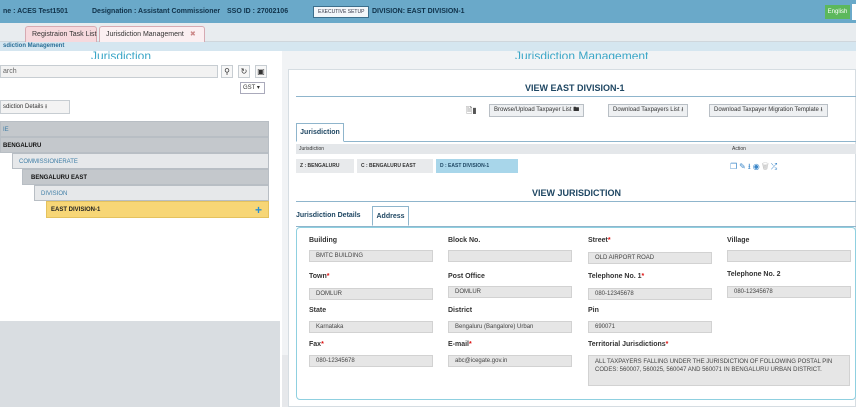 This screenshot has height=407, width=856. What do you see at coordinates (156, 11) in the screenshot?
I see `designation: Designation : Assistant Commissioner` at bounding box center [156, 11].